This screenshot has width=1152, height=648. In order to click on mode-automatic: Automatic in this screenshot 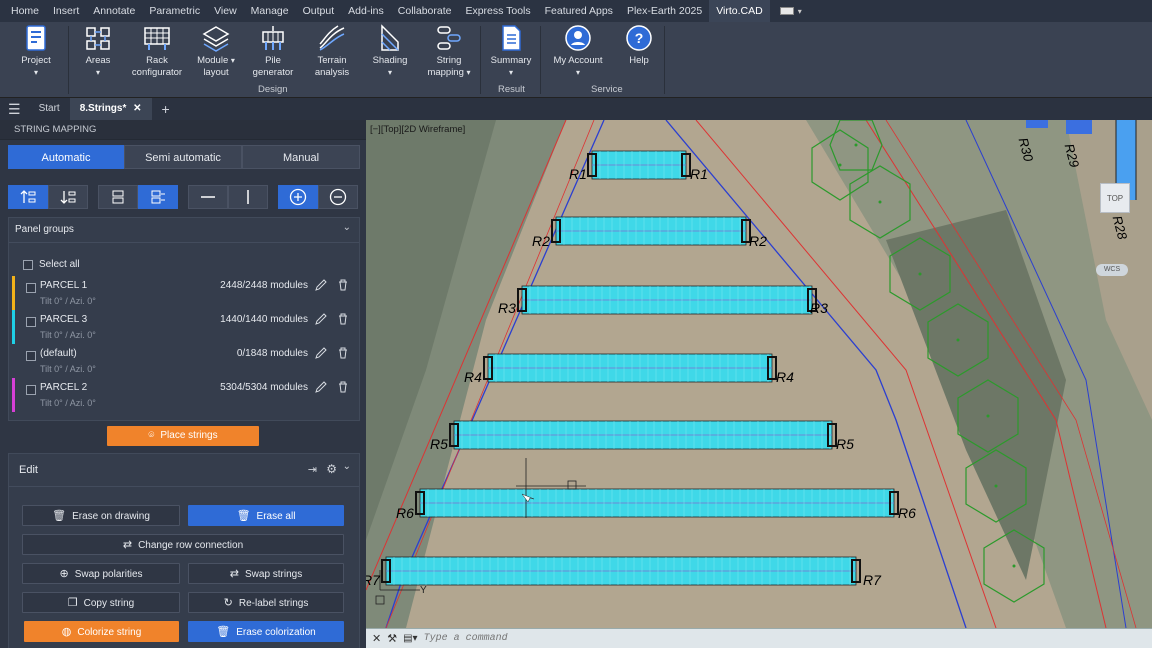, I will do `click(66, 157)`.